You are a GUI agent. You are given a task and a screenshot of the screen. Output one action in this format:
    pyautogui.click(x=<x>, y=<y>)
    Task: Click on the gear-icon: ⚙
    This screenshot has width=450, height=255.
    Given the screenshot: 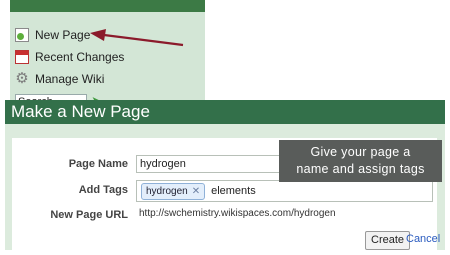 What is the action you would take?
    pyautogui.click(x=22, y=78)
    